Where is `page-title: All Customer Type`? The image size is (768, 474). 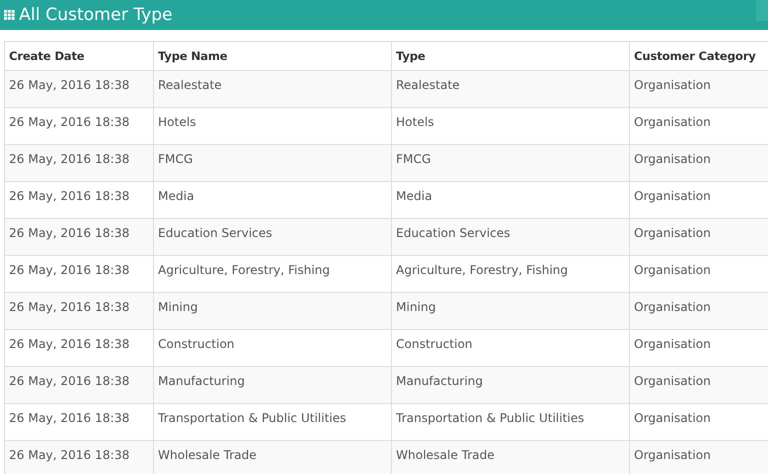 page-title: All Customer Type is located at coordinates (96, 15).